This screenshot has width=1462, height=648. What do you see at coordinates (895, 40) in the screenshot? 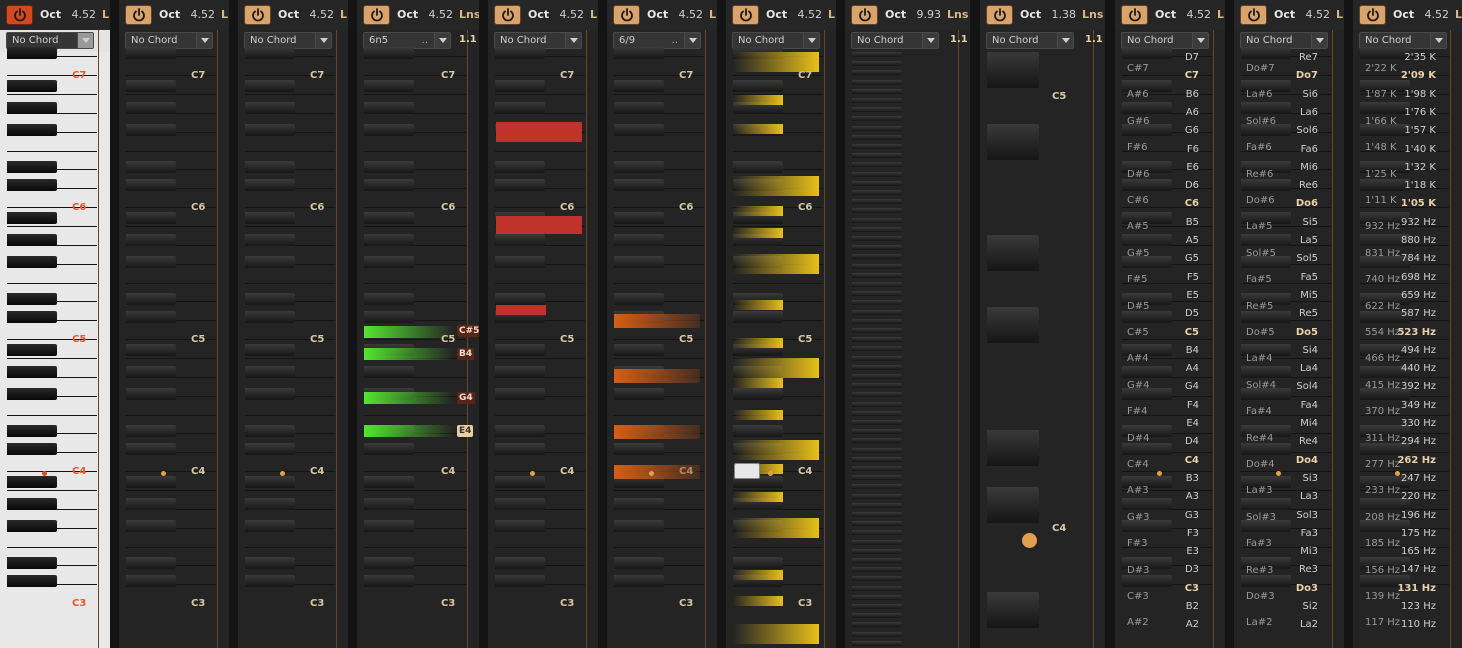
I see `chord-dropdown: No Chord` at bounding box center [895, 40].